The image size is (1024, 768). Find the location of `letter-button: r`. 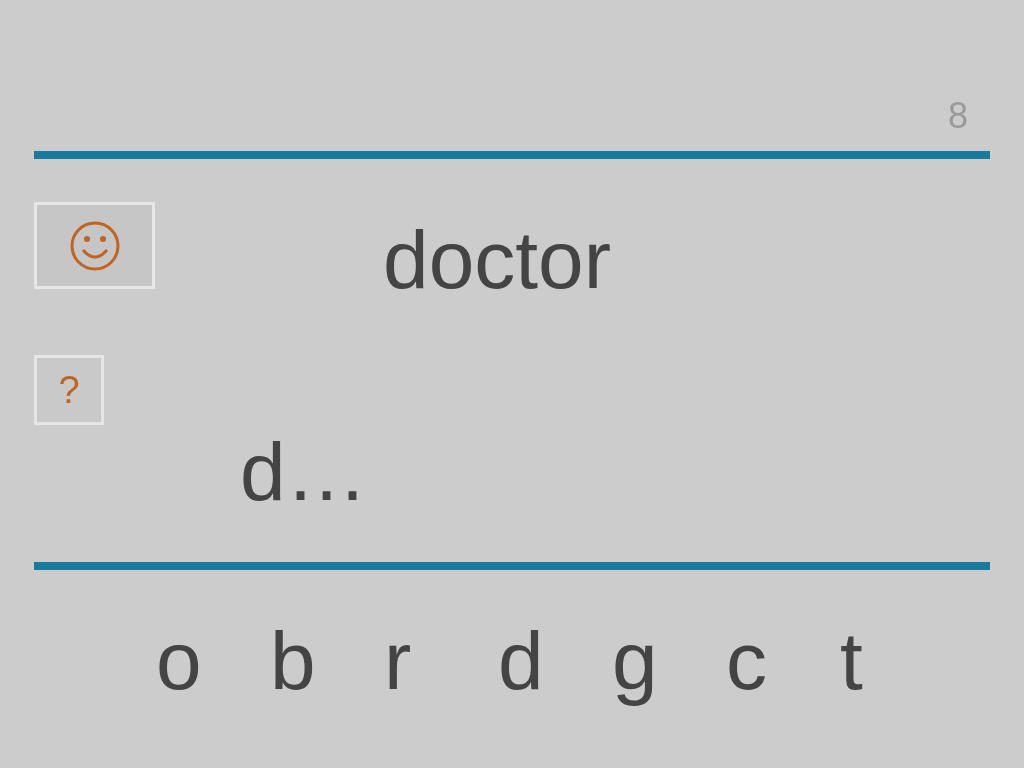

letter-button: r is located at coordinates (441, 661).